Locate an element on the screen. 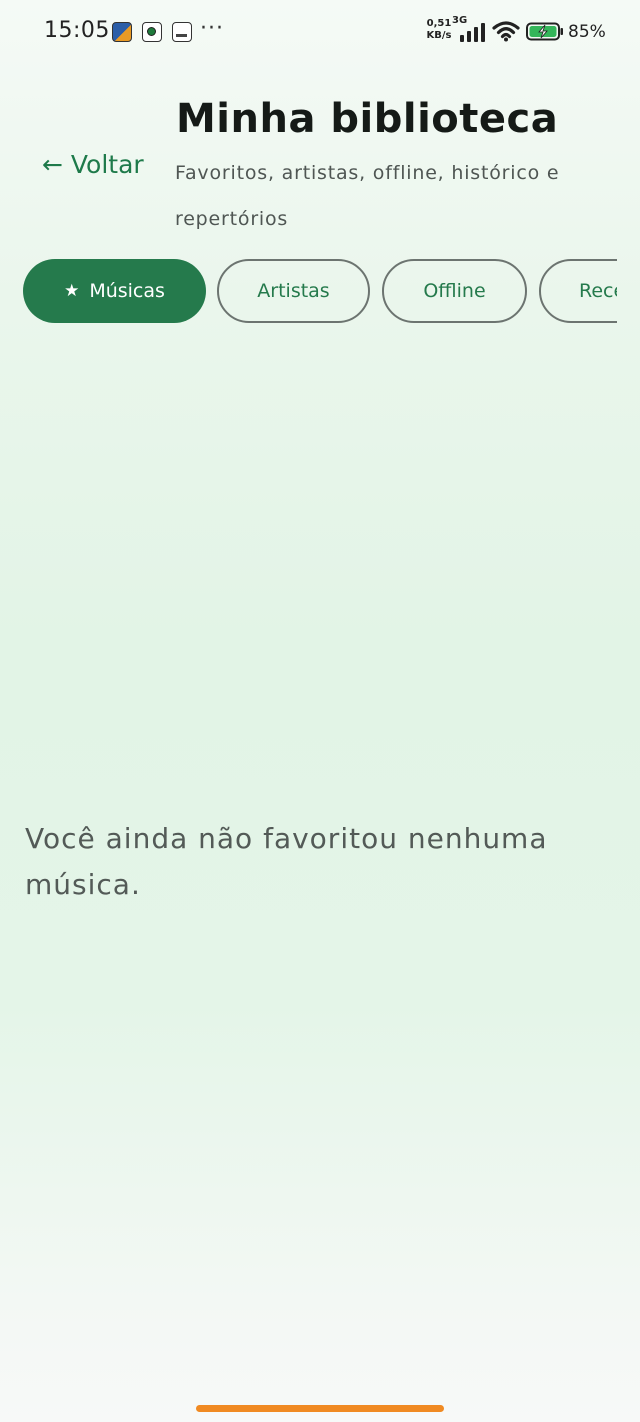  home-indicator is located at coordinates (320, 1408).